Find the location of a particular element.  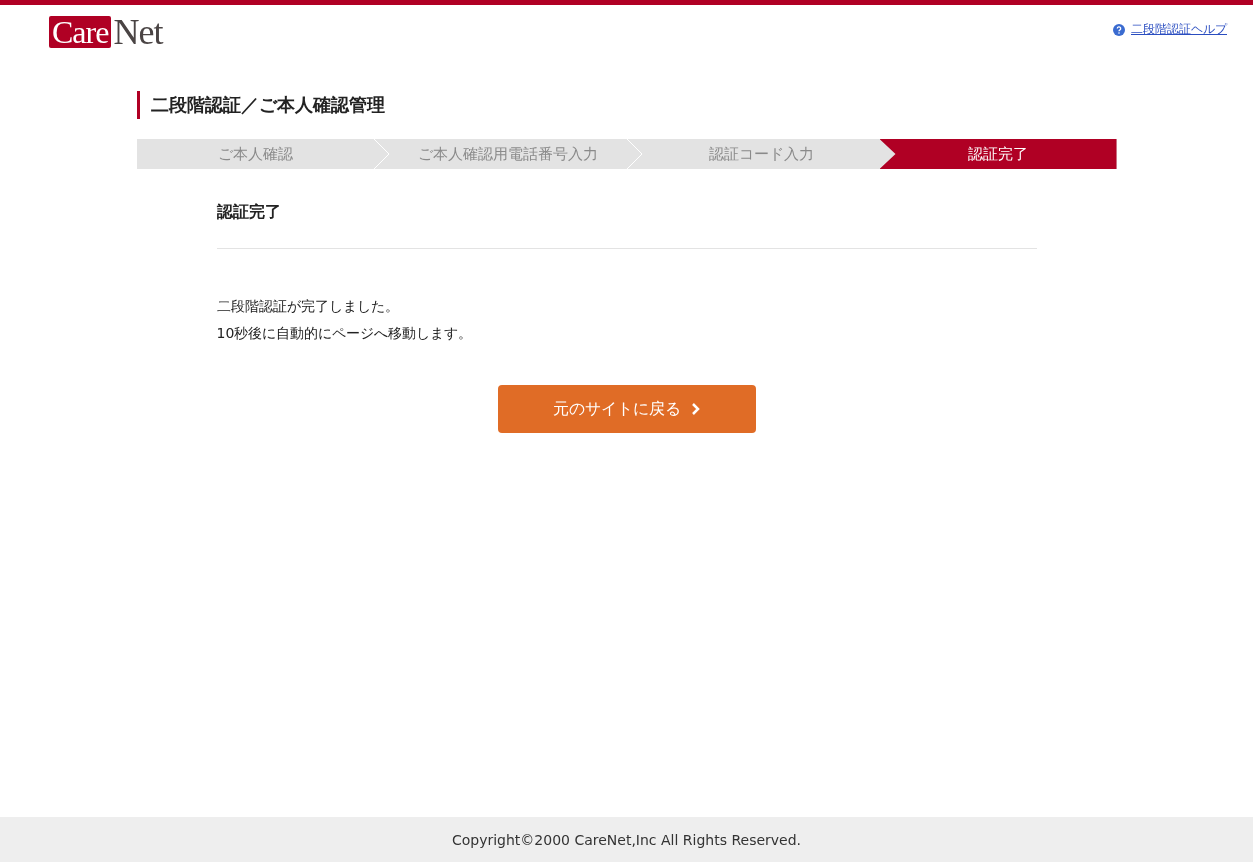

message-text: 10秒後に自動的にページへ移動します。 is located at coordinates (345, 333).